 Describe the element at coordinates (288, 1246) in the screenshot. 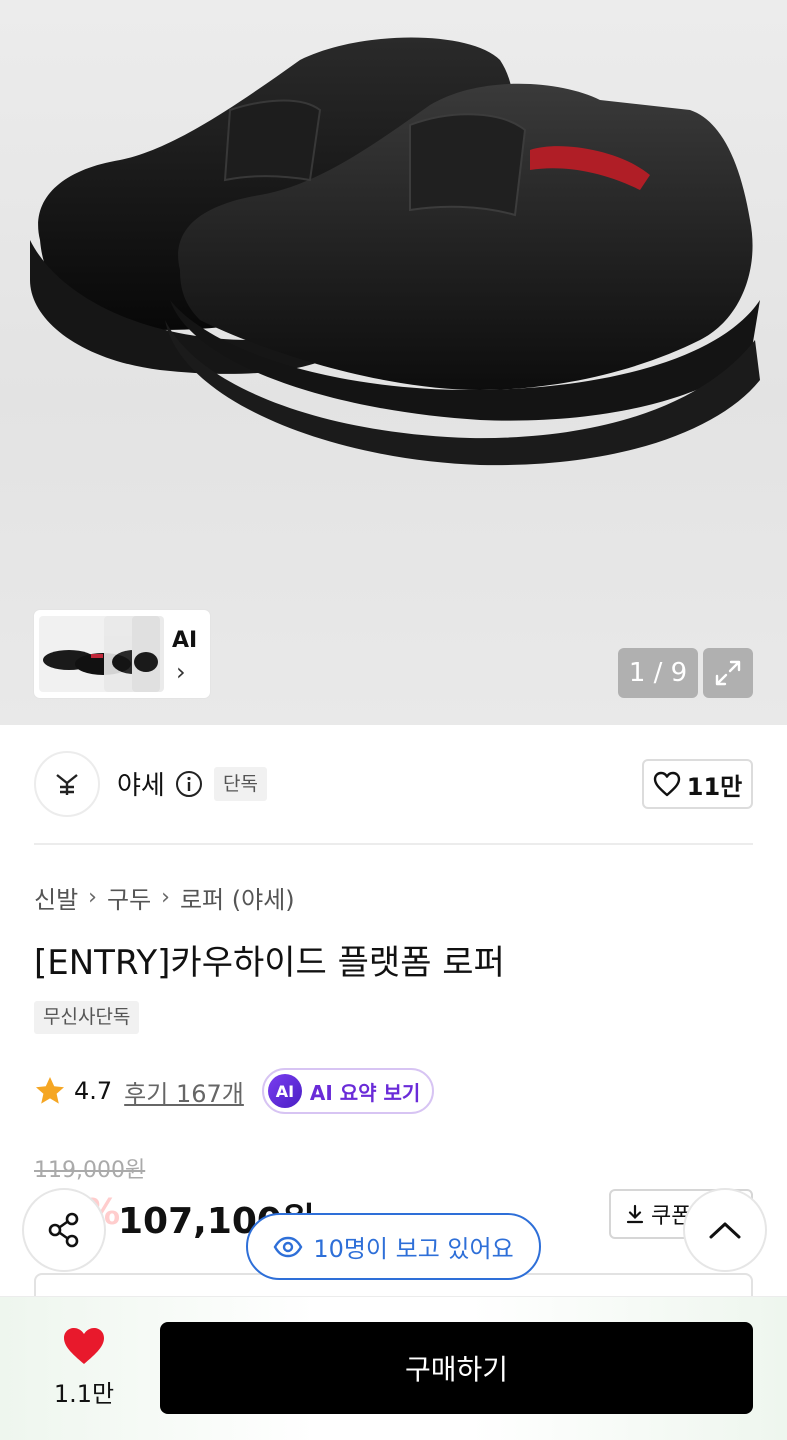

I see `eye-icon` at that location.